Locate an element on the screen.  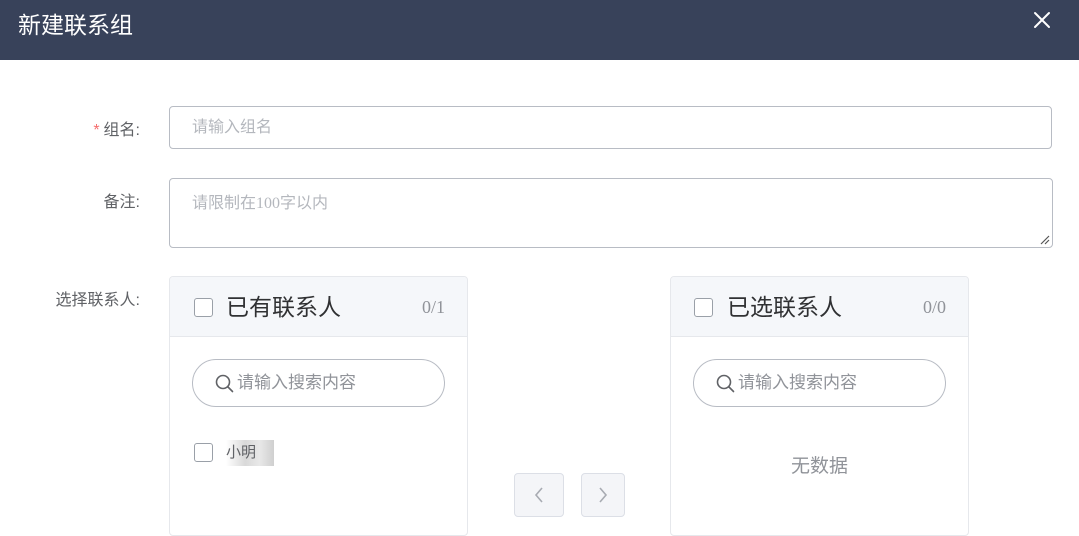
contacts-label: 选择联系人: is located at coordinates (97, 300).